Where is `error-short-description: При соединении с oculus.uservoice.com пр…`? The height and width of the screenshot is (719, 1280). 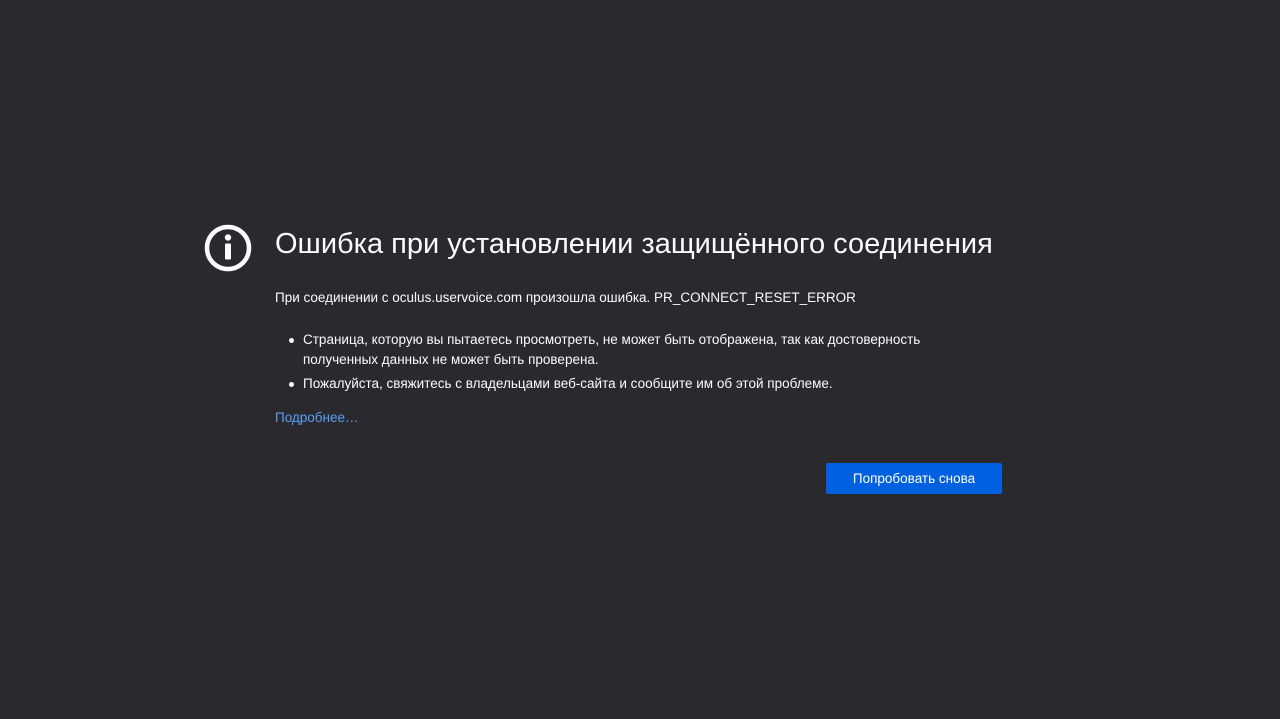
error-short-description: При соединении с oculus.uservoice.com пр… is located at coordinates (565, 297).